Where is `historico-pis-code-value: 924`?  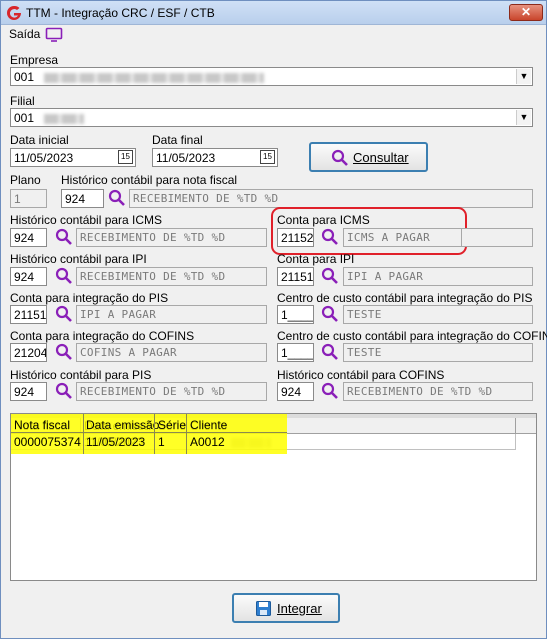
historico-pis-code-value: 924 is located at coordinates (24, 392).